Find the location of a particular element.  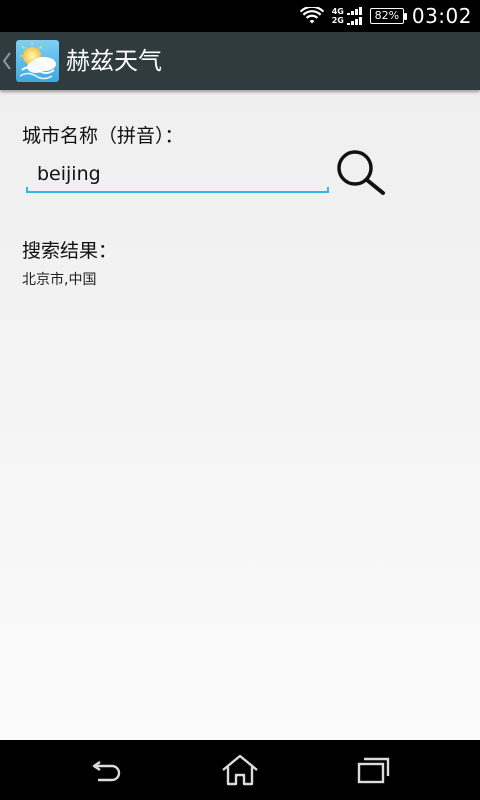

signal-icon is located at coordinates (354, 16).